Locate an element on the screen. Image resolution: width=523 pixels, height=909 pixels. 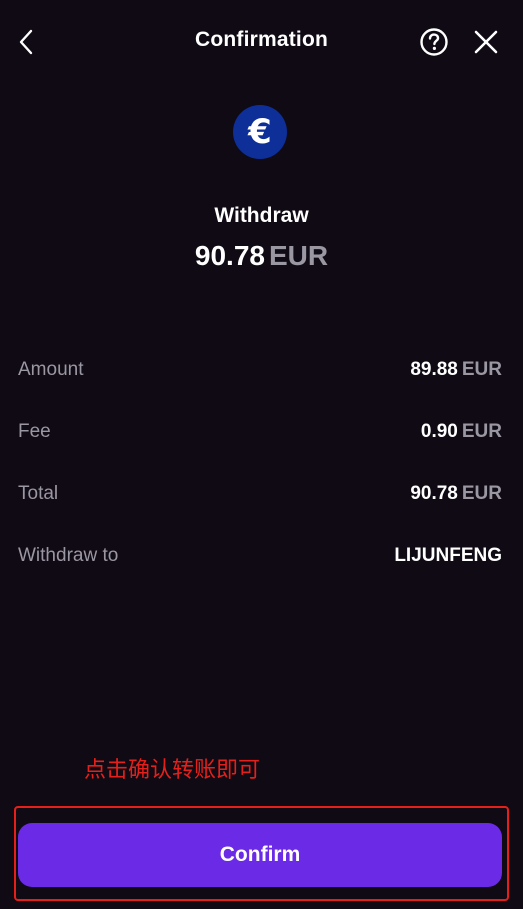
detail-row-total: Total 90.78 EUR is located at coordinates (260, 505).